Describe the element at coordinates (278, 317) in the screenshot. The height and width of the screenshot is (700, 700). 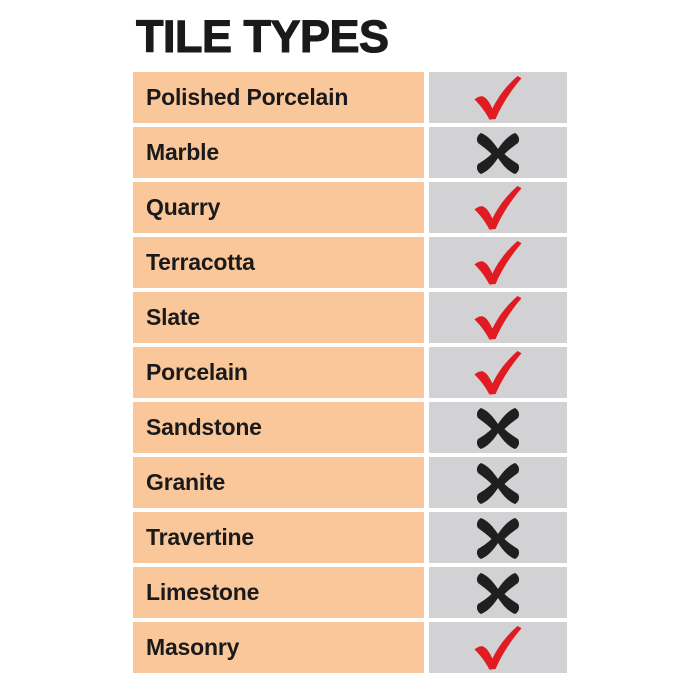
I see `tile-type-cell: Slate` at that location.